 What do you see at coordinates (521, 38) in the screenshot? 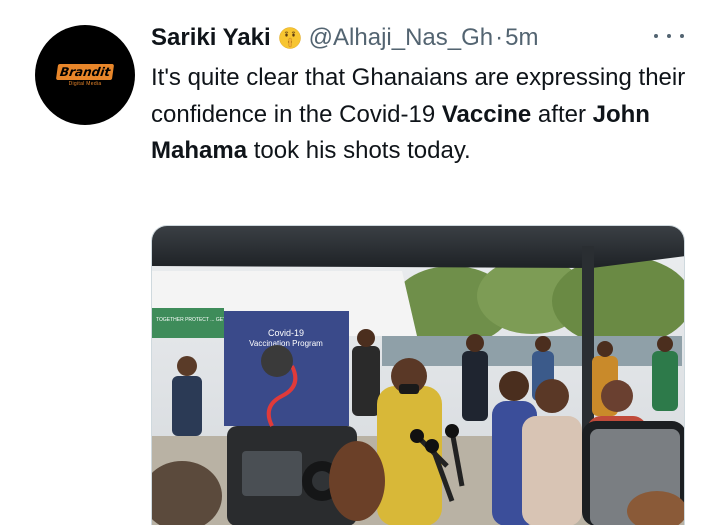
I see `tweet-timestamp: 5m` at bounding box center [521, 38].